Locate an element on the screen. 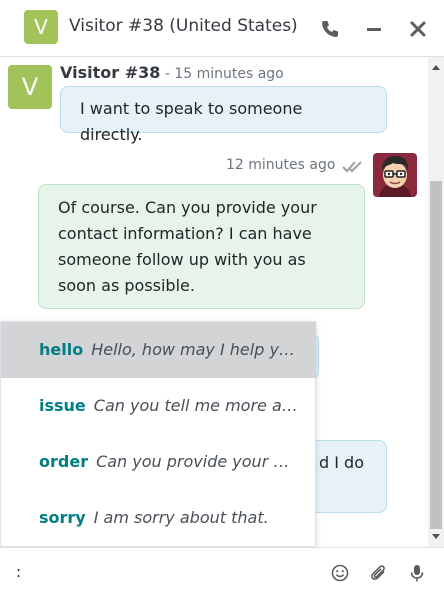 The width and height of the screenshot is (444, 598). scroll-down-arrow-icon is located at coordinates (436, 536).